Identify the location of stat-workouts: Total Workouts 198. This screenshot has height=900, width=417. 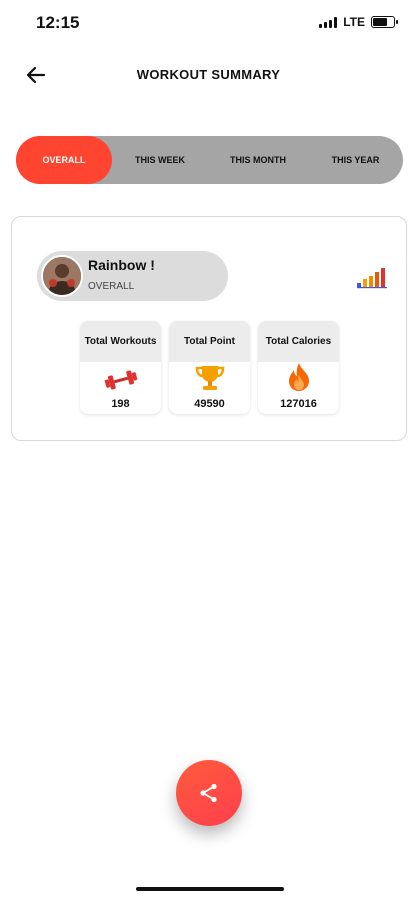
(120, 367).